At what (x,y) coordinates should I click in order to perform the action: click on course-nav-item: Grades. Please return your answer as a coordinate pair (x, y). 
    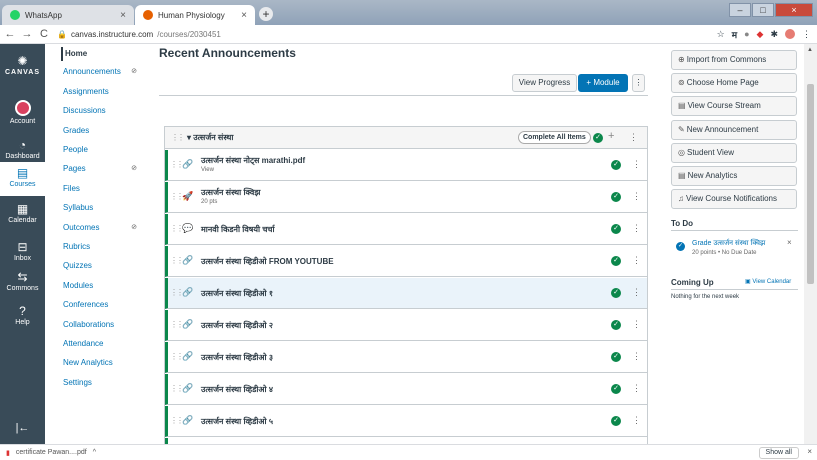
    Looking at the image, I should click on (105, 131).